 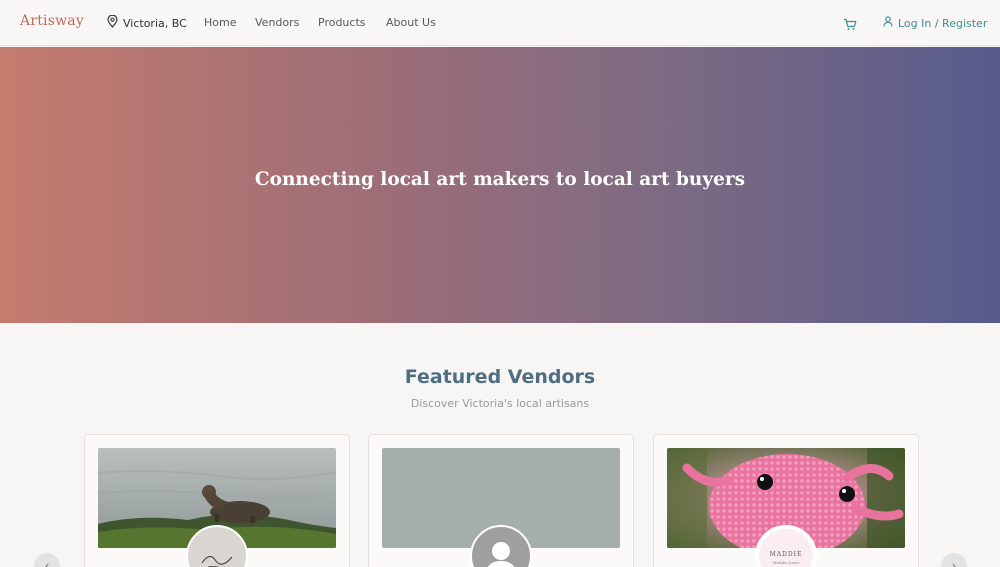 I want to click on nav-products: Products, so click(x=342, y=22).